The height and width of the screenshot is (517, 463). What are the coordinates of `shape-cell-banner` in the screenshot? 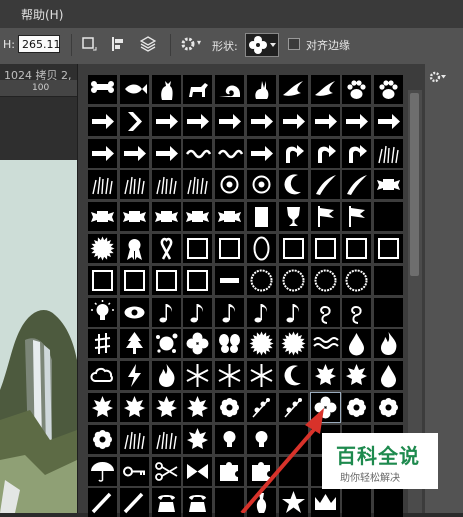 It's located at (102, 217).